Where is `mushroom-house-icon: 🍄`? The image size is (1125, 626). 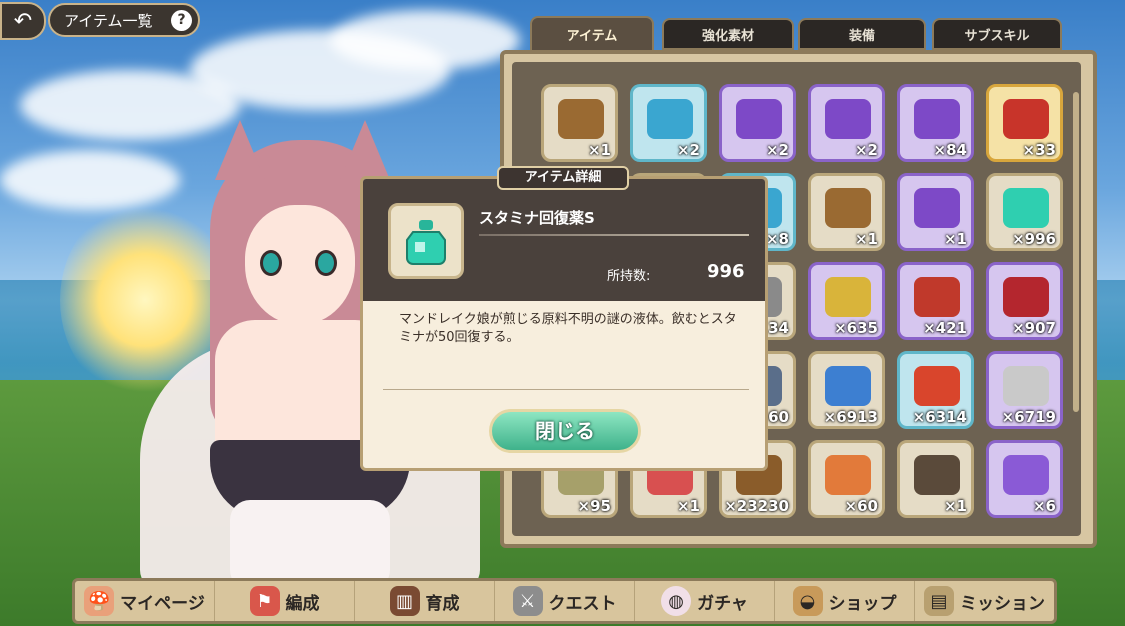 mushroom-house-icon: 🍄 is located at coordinates (99, 601).